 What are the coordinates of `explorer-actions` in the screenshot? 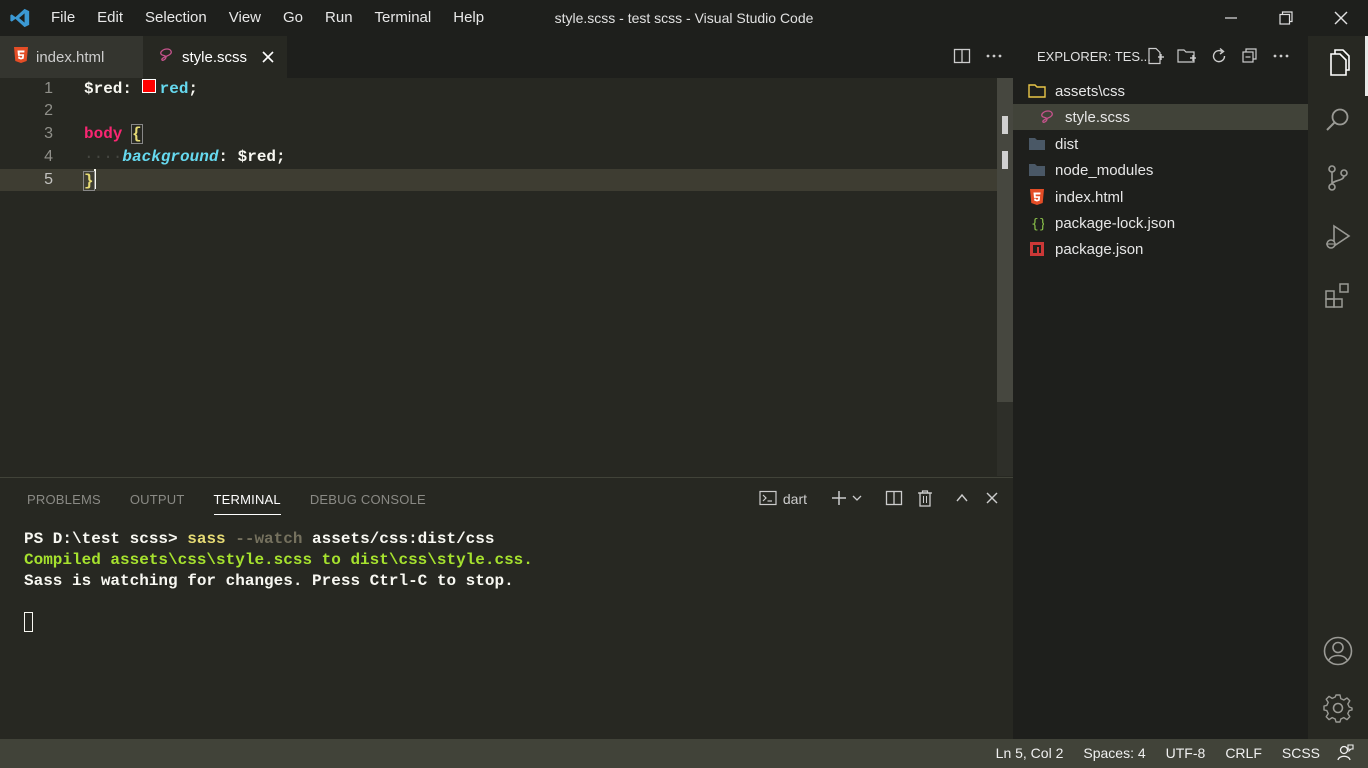 It's located at (1218, 57).